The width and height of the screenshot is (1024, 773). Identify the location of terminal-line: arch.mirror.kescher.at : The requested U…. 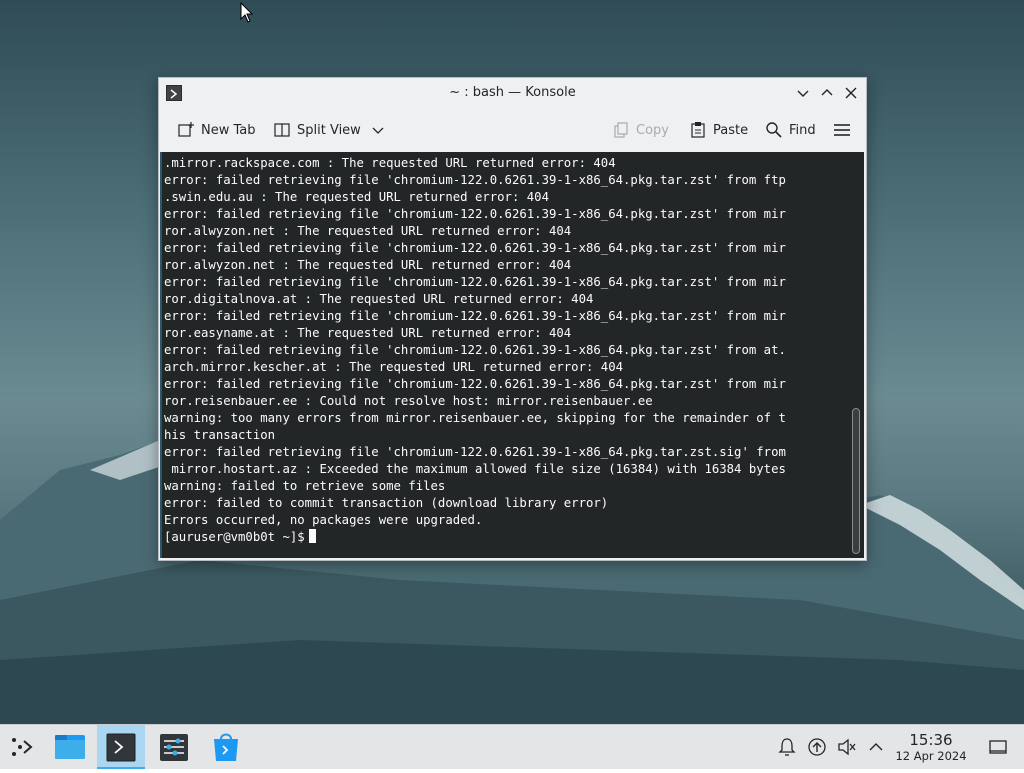
(394, 367).